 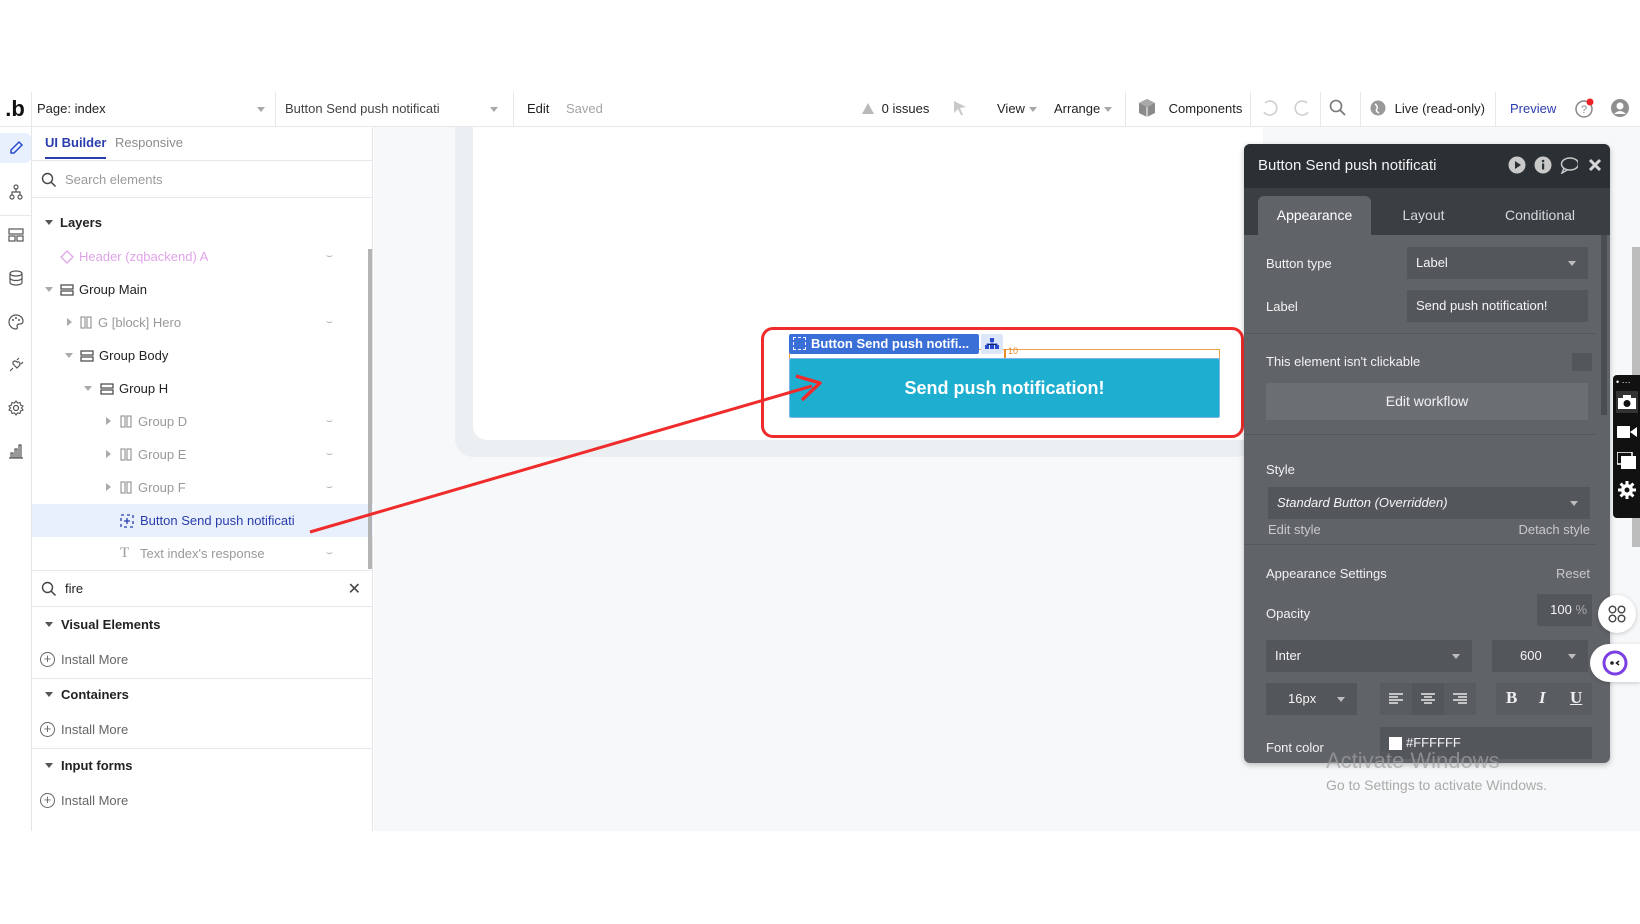 I want to click on edit-style-link: Edit style, so click(x=1294, y=529).